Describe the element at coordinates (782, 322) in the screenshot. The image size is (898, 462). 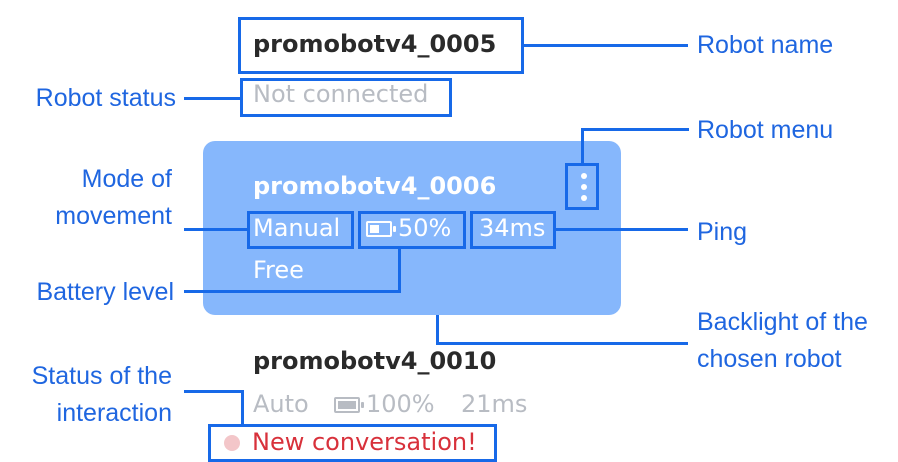
I see `annotation-backlight-line1: Backlight of the` at that location.